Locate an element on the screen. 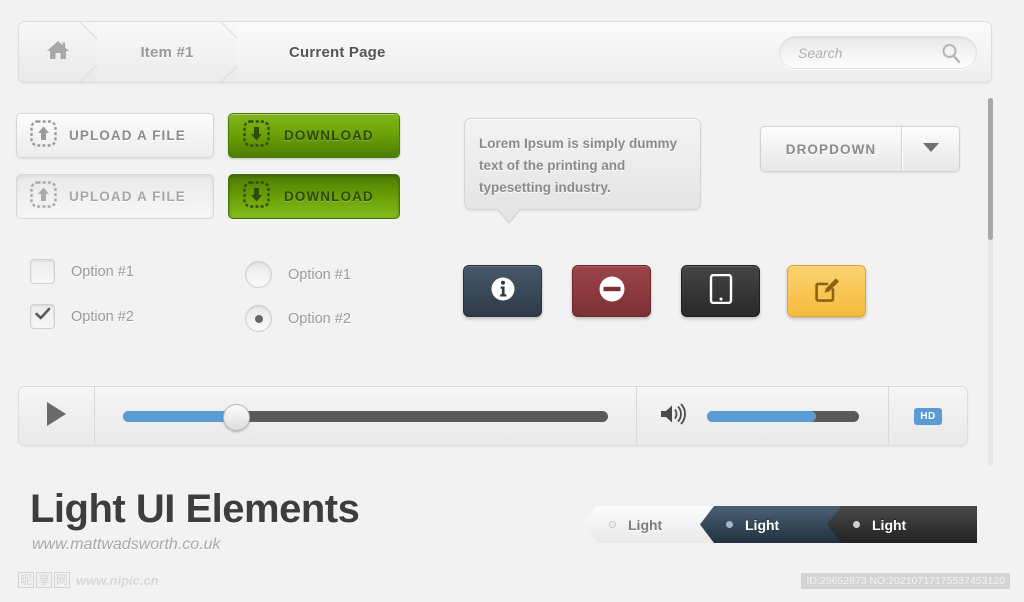  info-circle-icon is located at coordinates (503, 291).